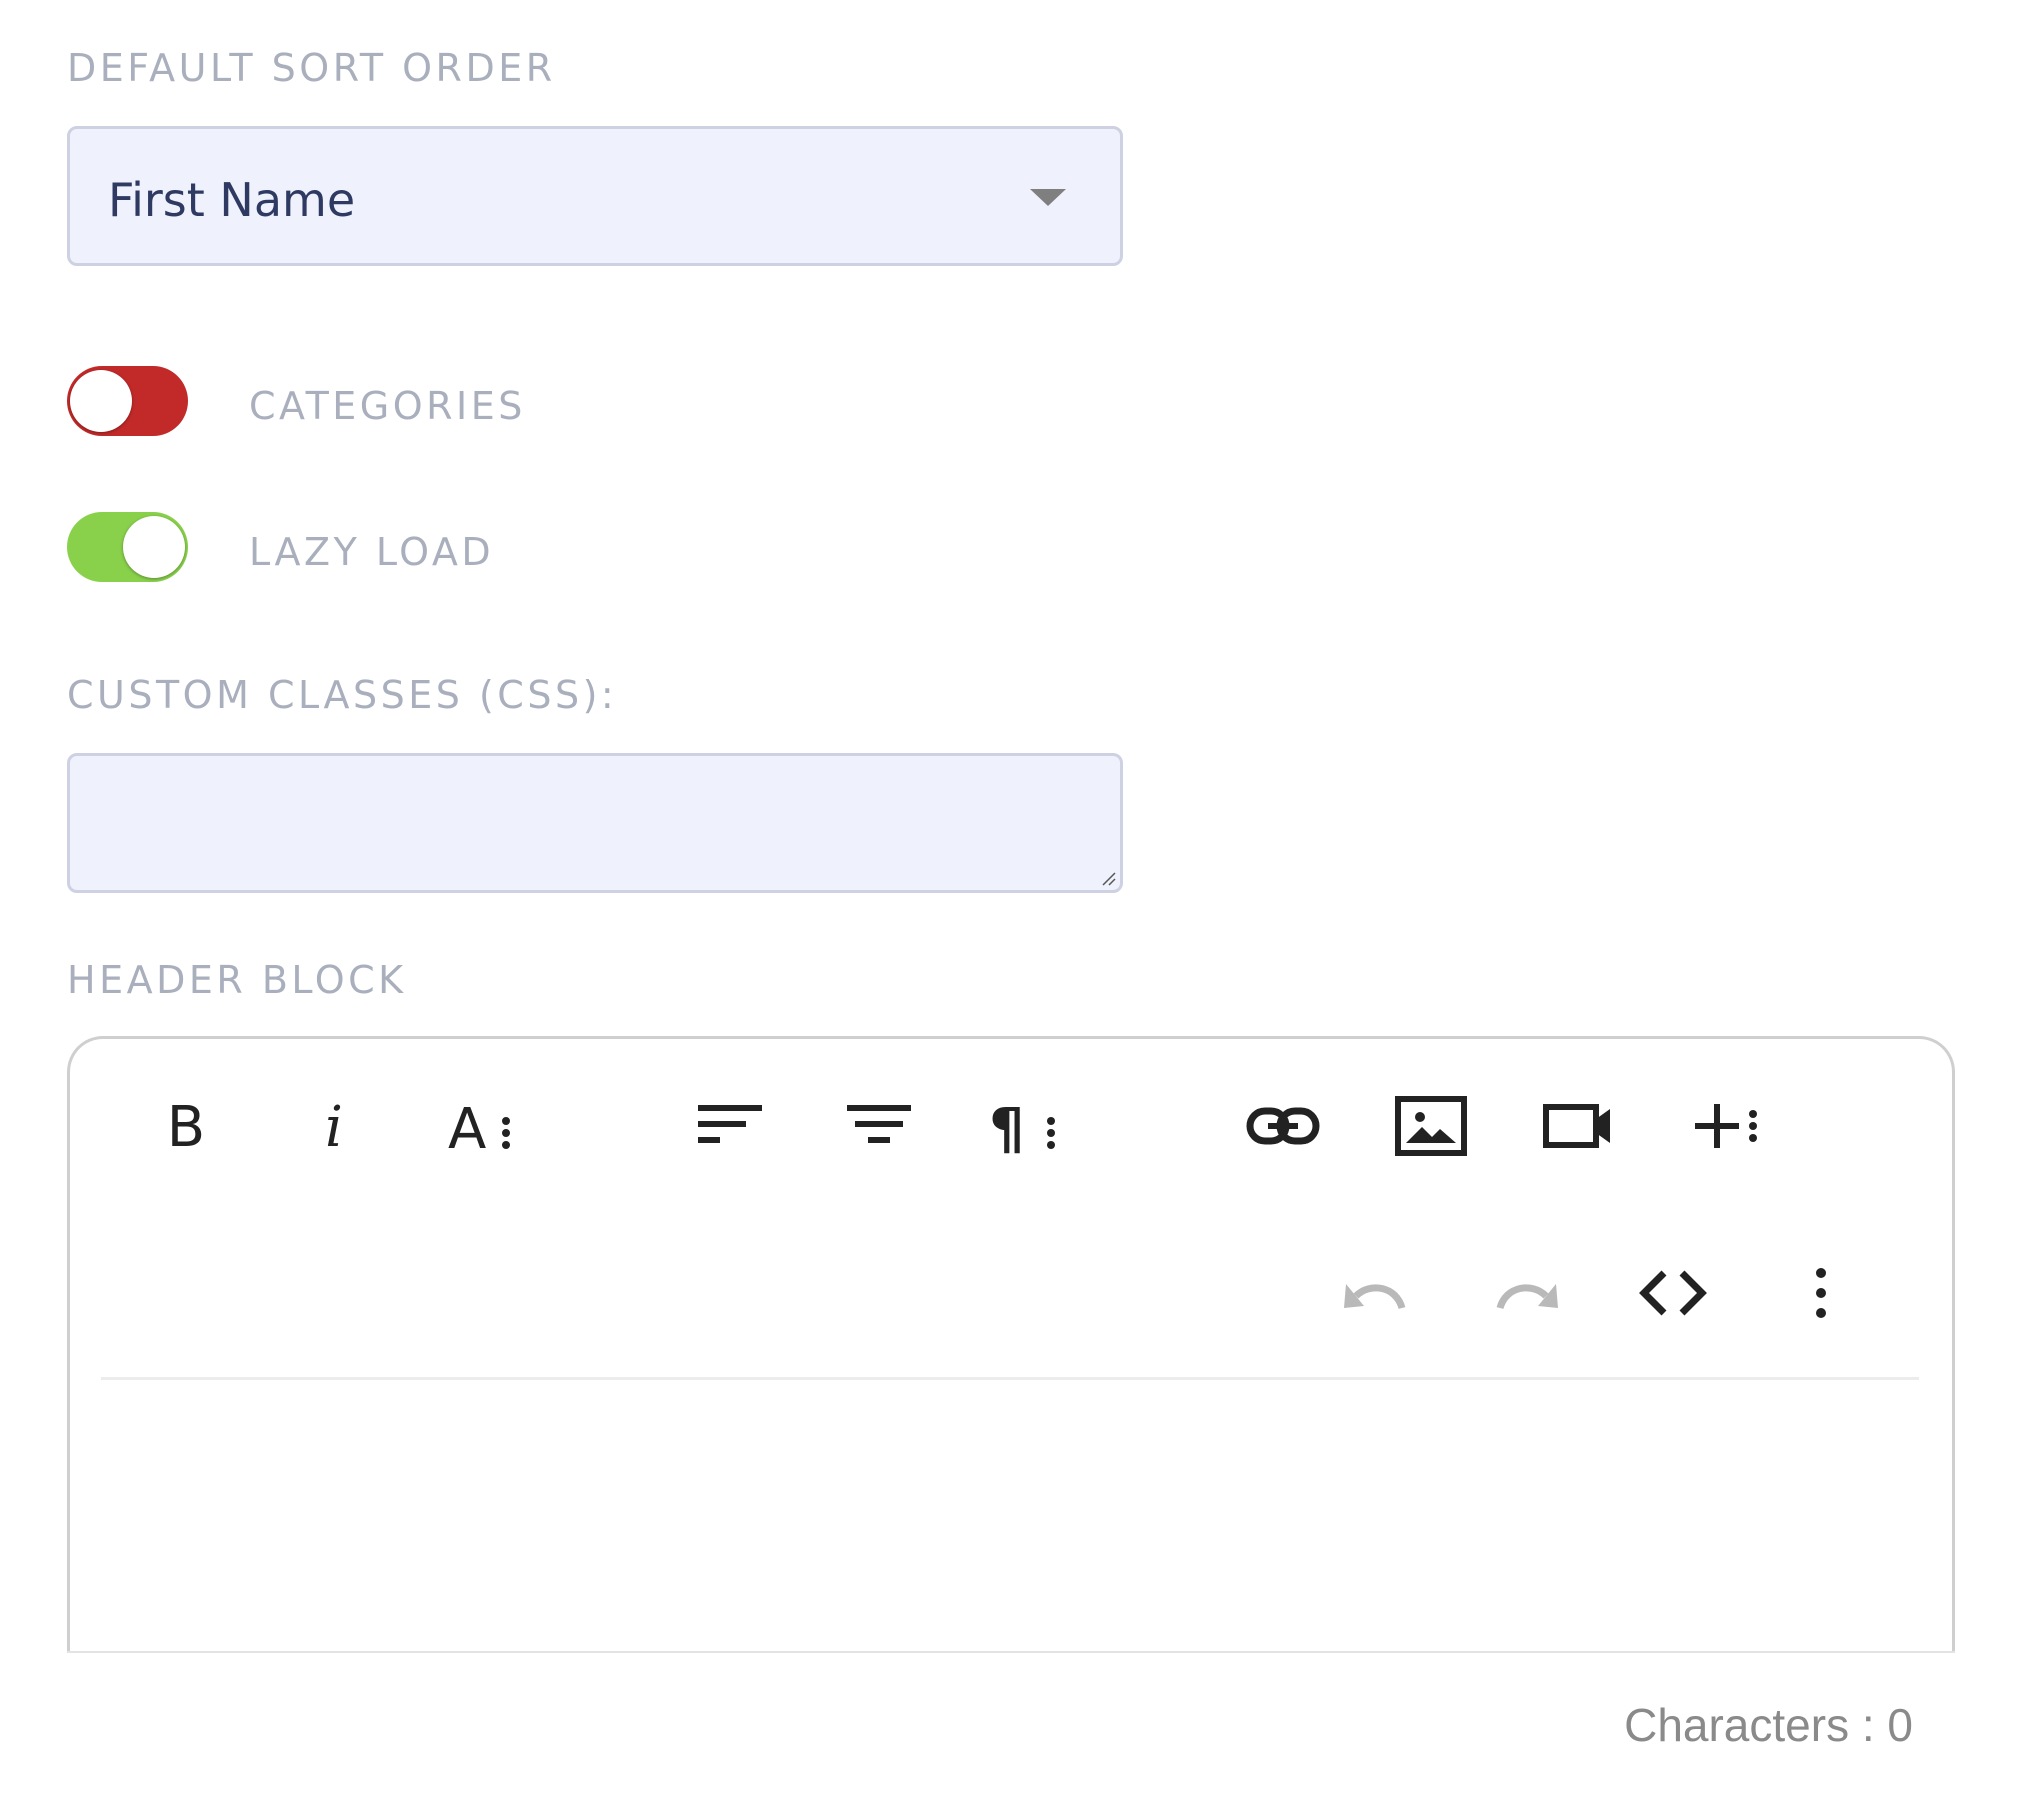 Image resolution: width=2030 pixels, height=1814 pixels. I want to click on svg-text: i, so click(334, 1126).